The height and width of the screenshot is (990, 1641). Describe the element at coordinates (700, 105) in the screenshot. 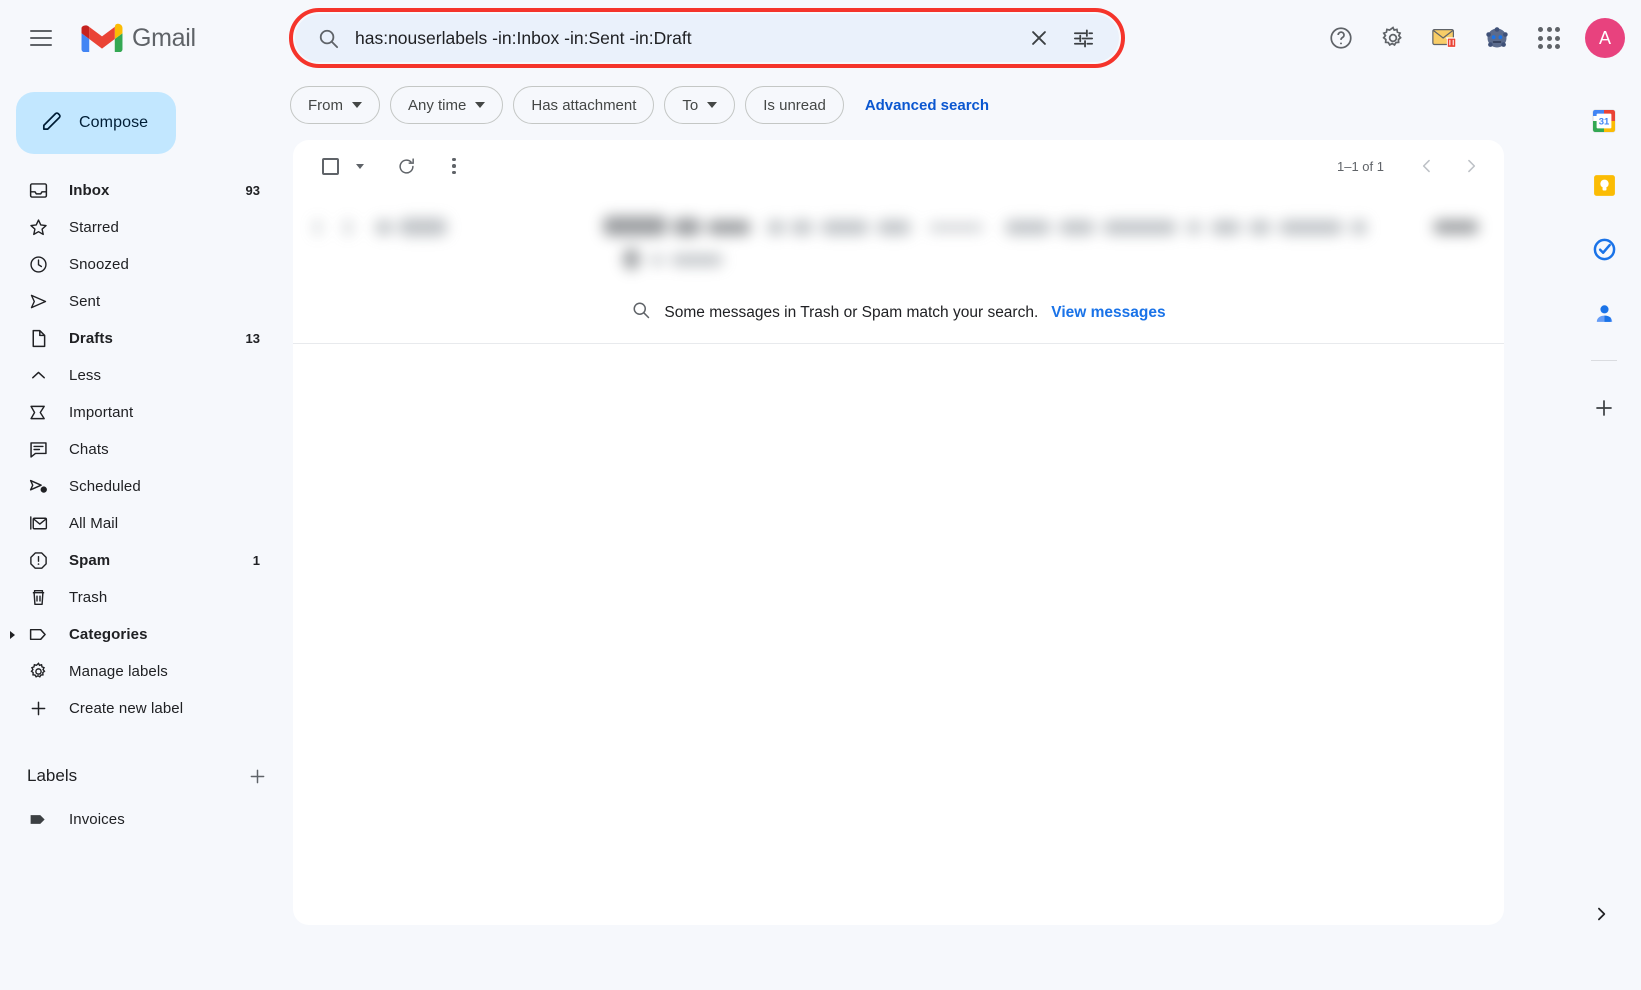

I see `filter-chip-to: To` at that location.